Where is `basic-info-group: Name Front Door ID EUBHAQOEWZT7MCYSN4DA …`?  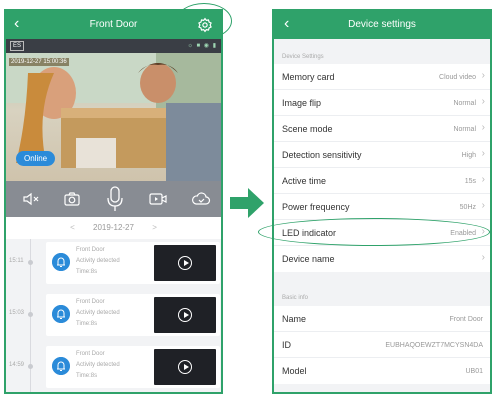 basic-info-group: Name Front Door ID EUBHAQOEWZT7MCYSN4DA … is located at coordinates (382, 345).